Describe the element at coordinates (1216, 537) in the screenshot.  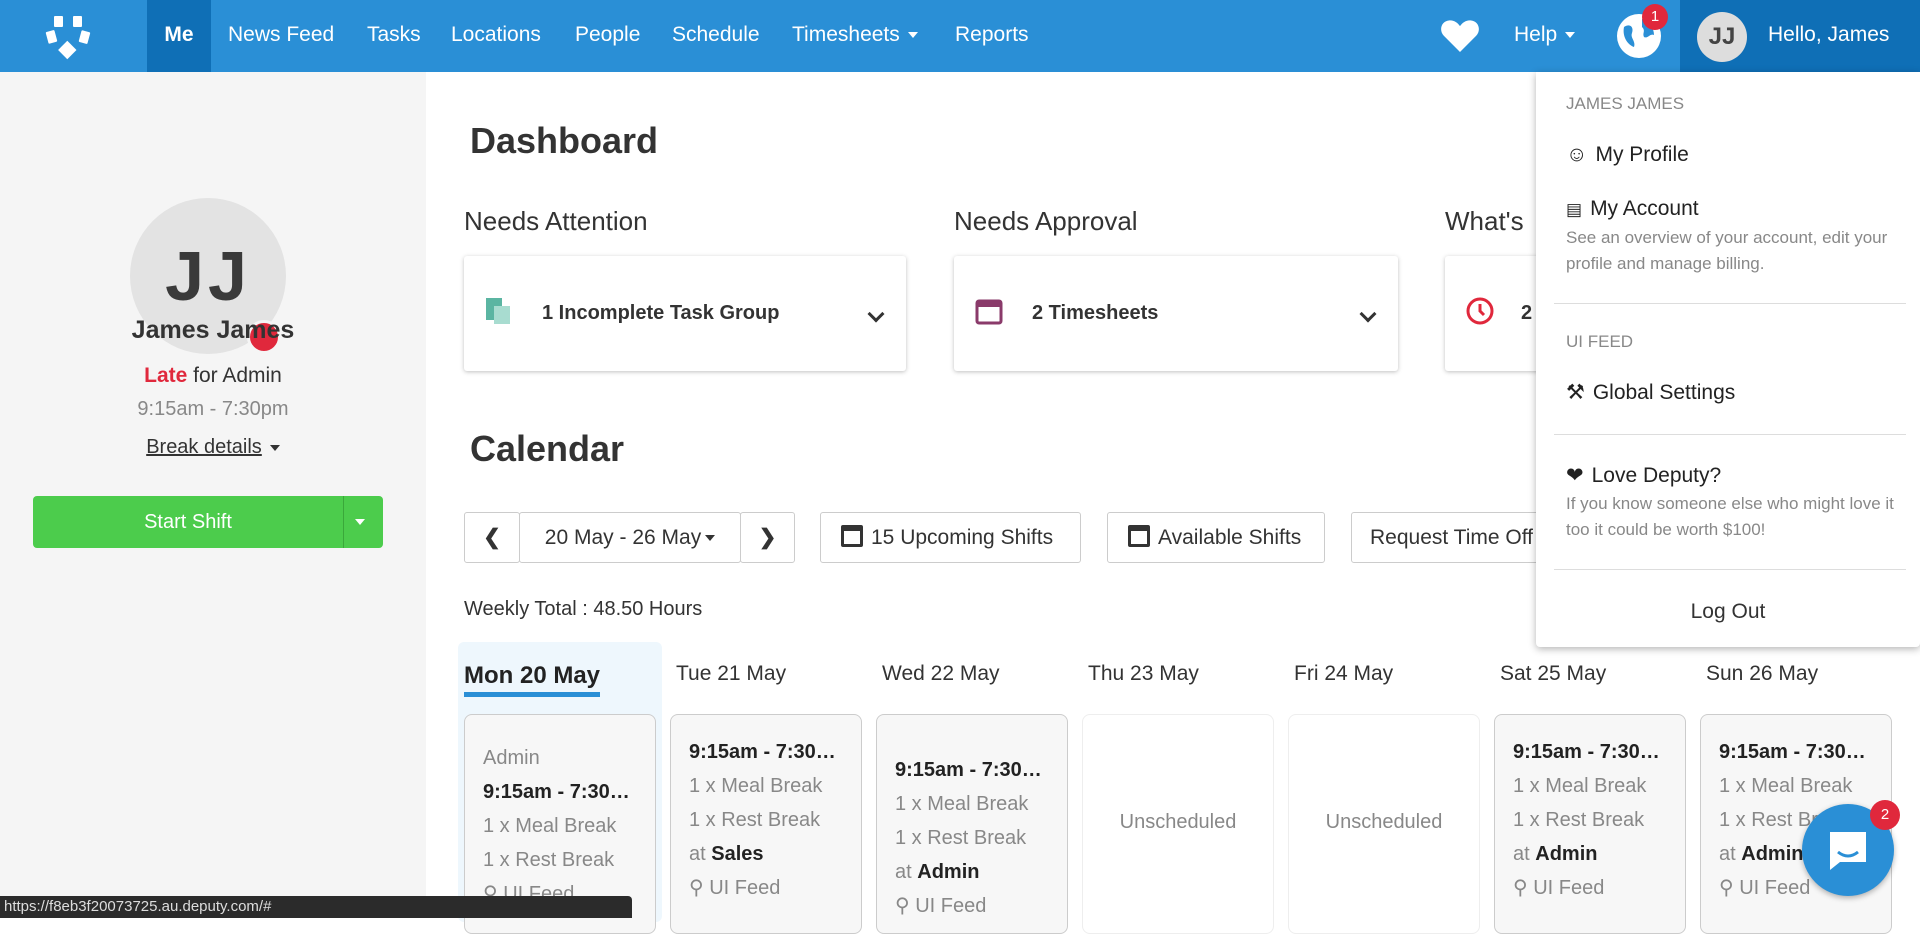
I see `available-shifts-button: Available Shifts` at that location.